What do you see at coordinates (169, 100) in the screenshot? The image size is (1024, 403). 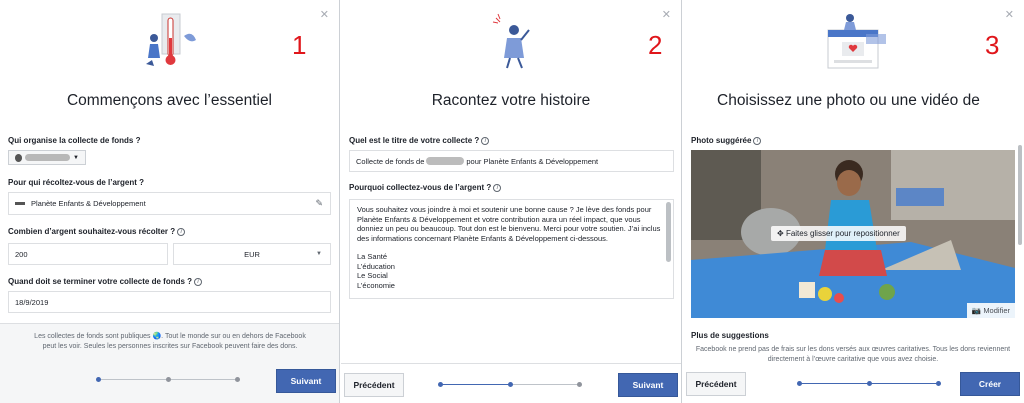 I see `page-title: Commençons avec l’essentiel` at bounding box center [169, 100].